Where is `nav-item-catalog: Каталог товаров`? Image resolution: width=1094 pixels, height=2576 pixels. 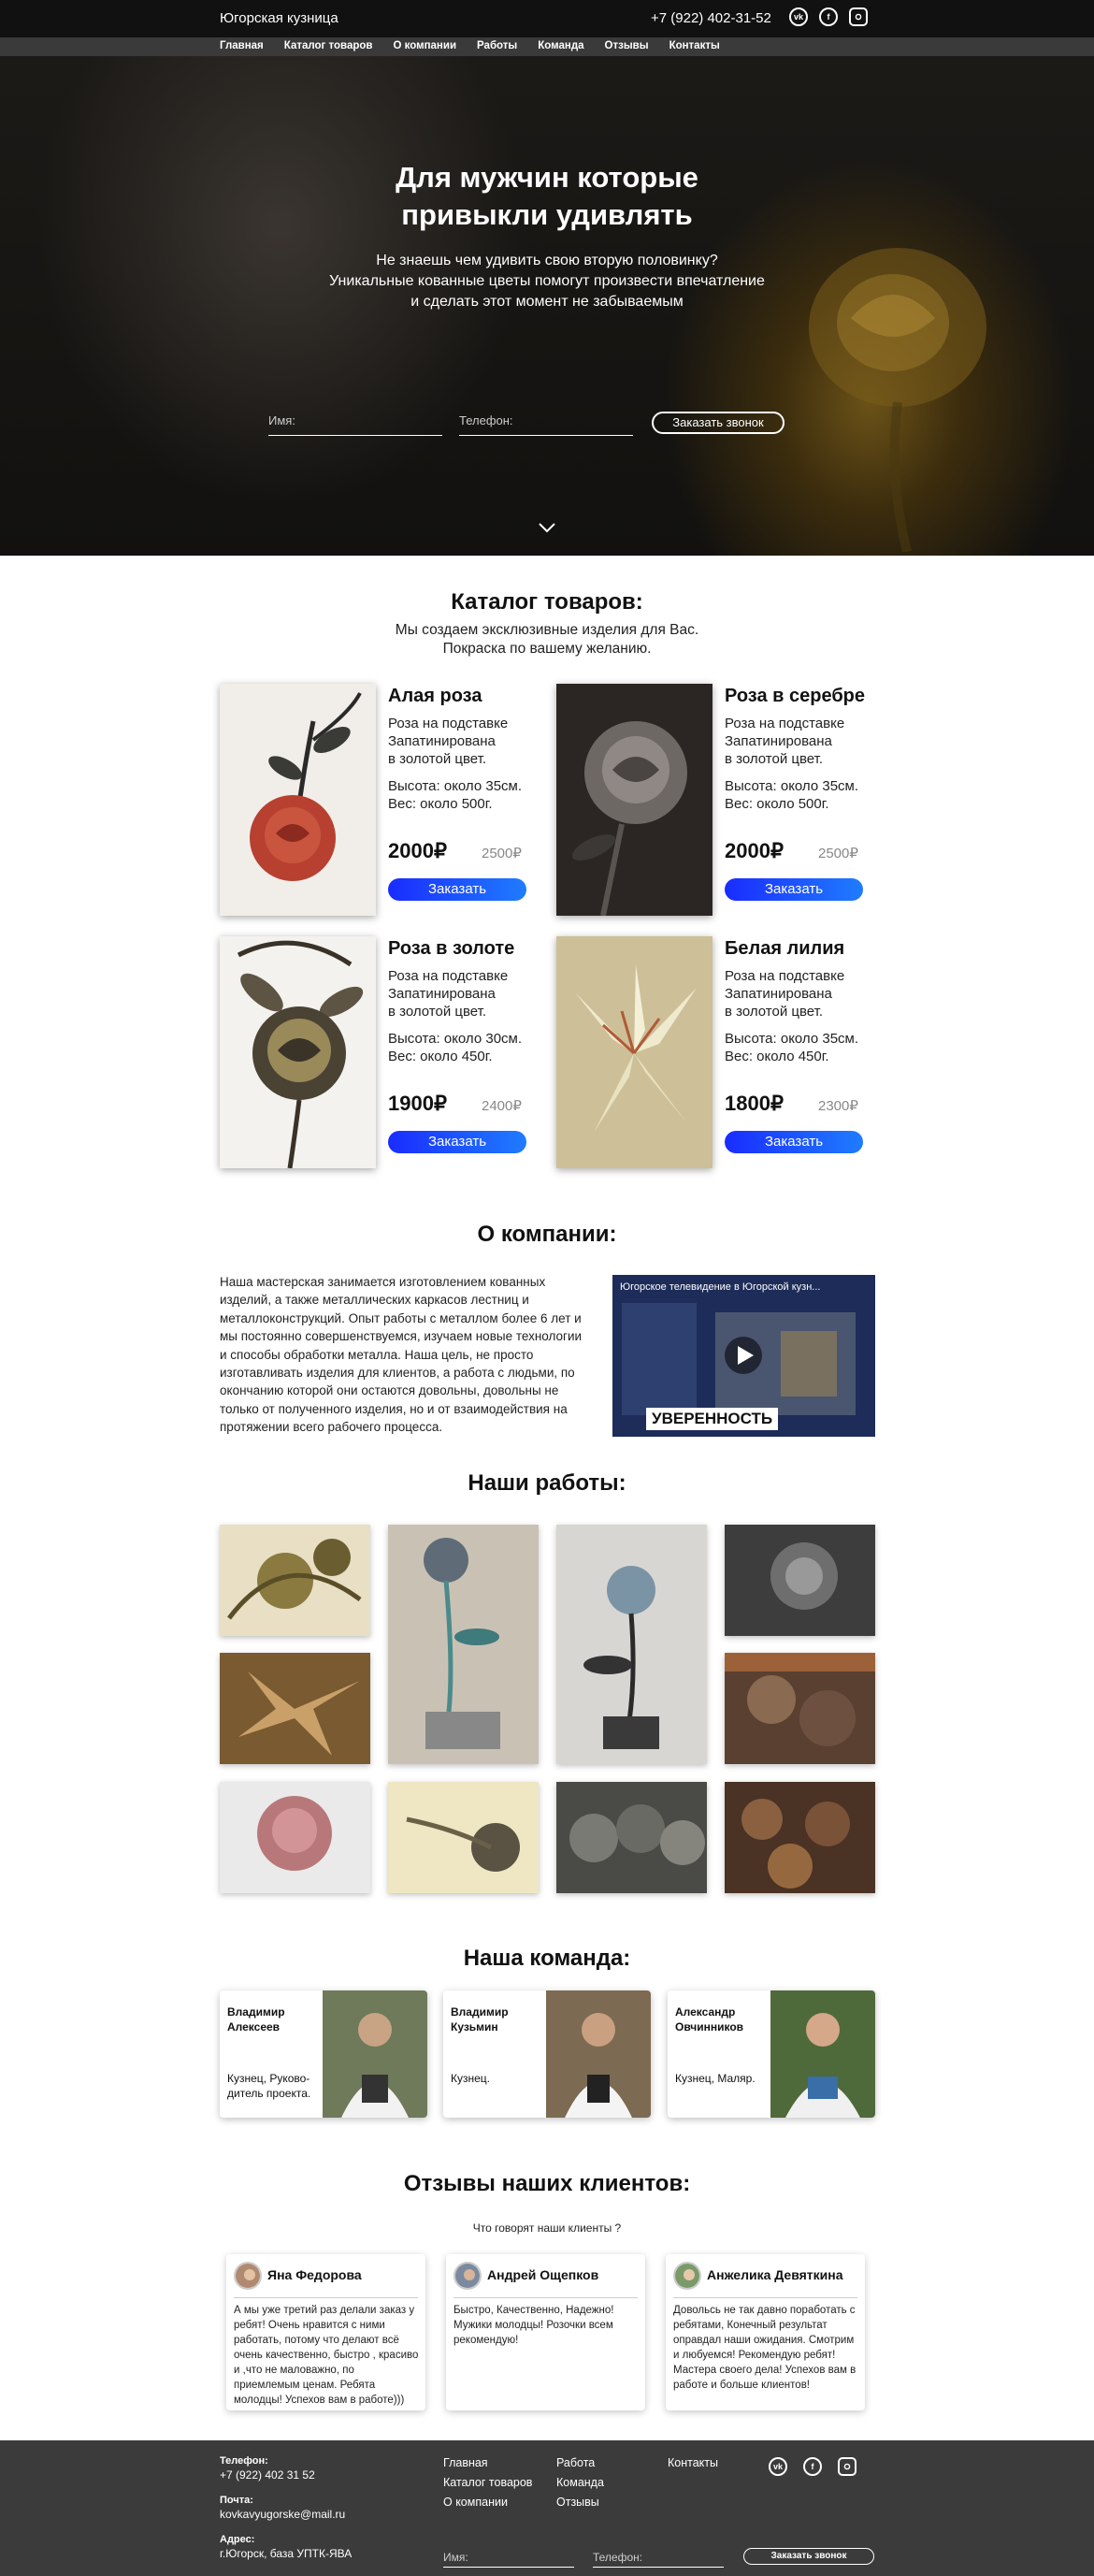
nav-item-catalog: Каталог товаров is located at coordinates (328, 45).